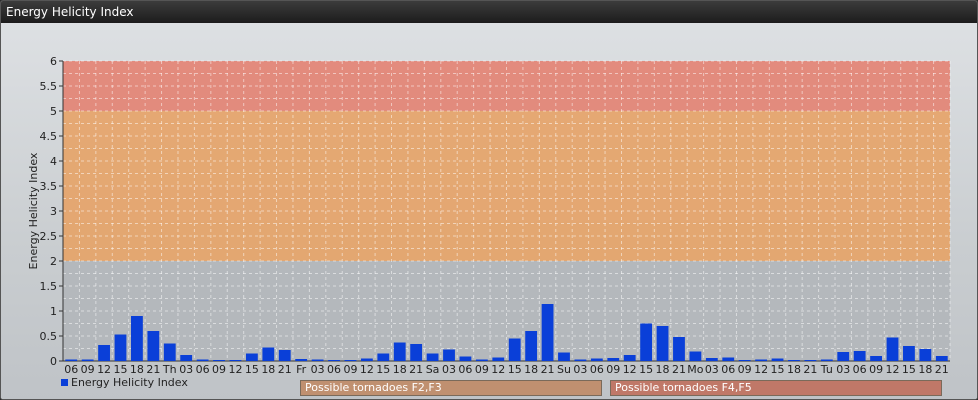 The height and width of the screenshot is (400, 978). Describe the element at coordinates (49, 286) in the screenshot. I see `y-tick-label: 1.5` at that location.